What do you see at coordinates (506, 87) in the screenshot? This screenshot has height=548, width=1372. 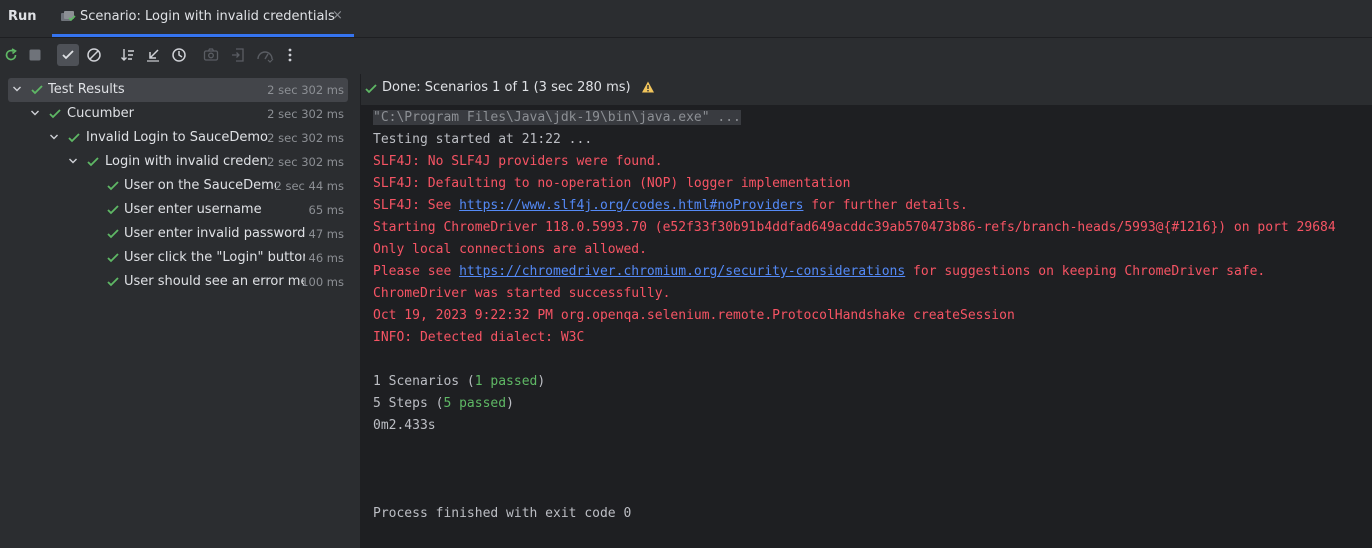 I see `status-text: Done: Scenarios 1 of 1 (3 sec 280 ms)` at bounding box center [506, 87].